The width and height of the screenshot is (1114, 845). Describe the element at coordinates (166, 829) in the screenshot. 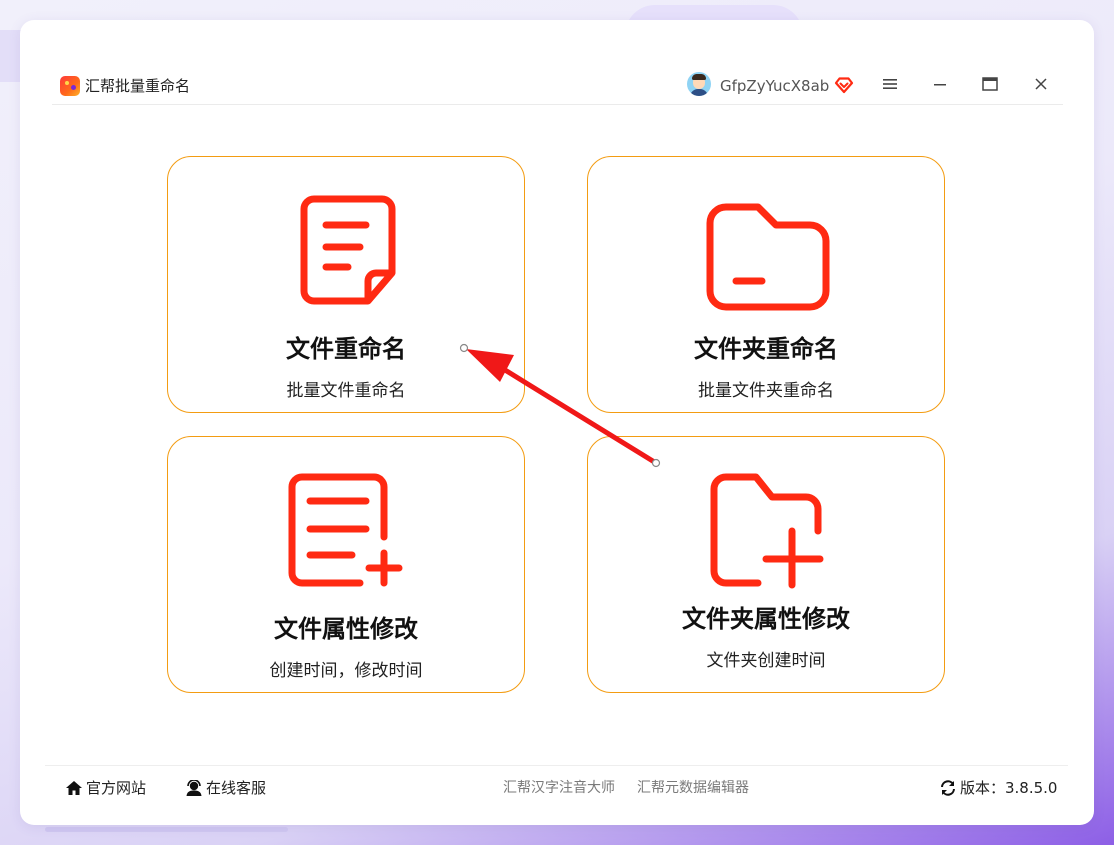

I see `background-shape` at that location.